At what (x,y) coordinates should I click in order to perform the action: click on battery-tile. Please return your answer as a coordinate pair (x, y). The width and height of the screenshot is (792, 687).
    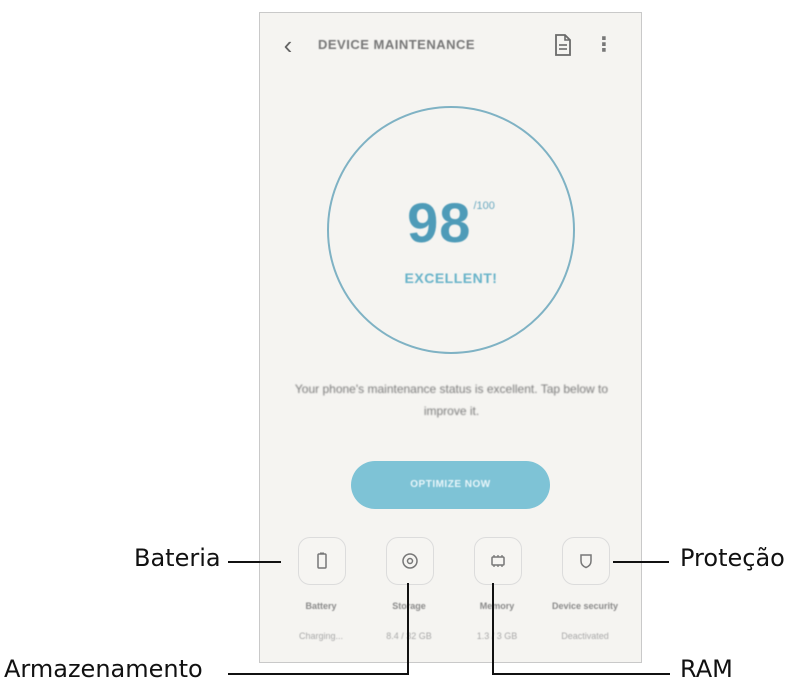
    Looking at the image, I should click on (322, 561).